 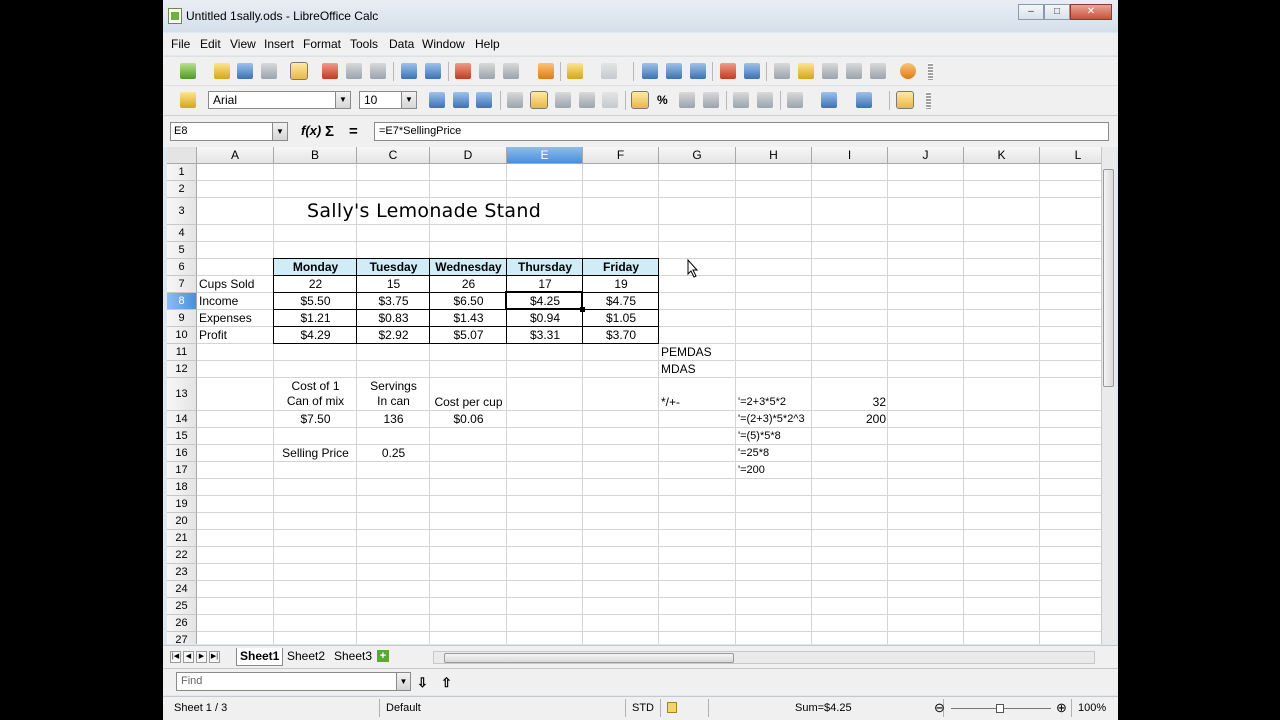 What do you see at coordinates (621, 318) in the screenshot?
I see `data-cell: $1.05` at bounding box center [621, 318].